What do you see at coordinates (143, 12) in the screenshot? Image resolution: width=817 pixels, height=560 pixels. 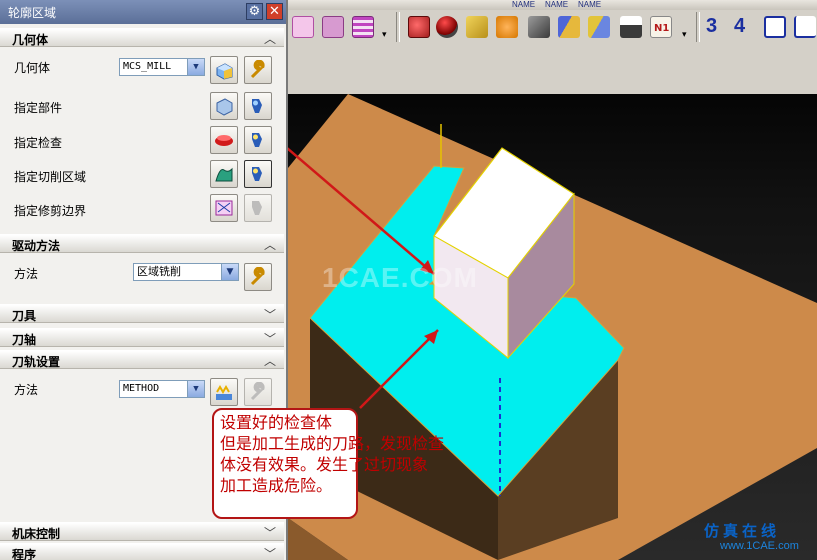 I see `dialog-titlebar: 轮廓区域 ⚙ ✕` at bounding box center [143, 12].